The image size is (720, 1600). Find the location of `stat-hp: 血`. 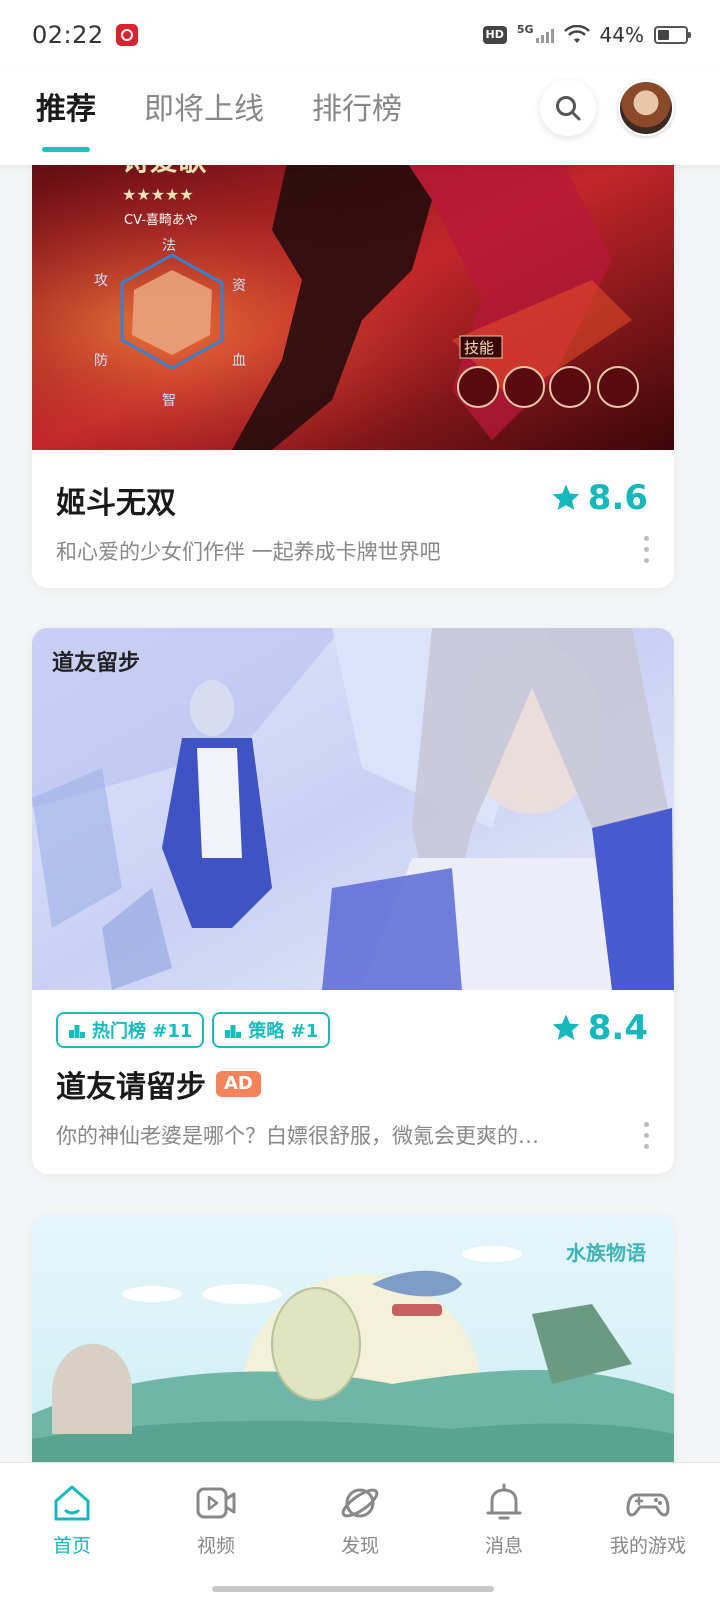

stat-hp: 血 is located at coordinates (239, 361).